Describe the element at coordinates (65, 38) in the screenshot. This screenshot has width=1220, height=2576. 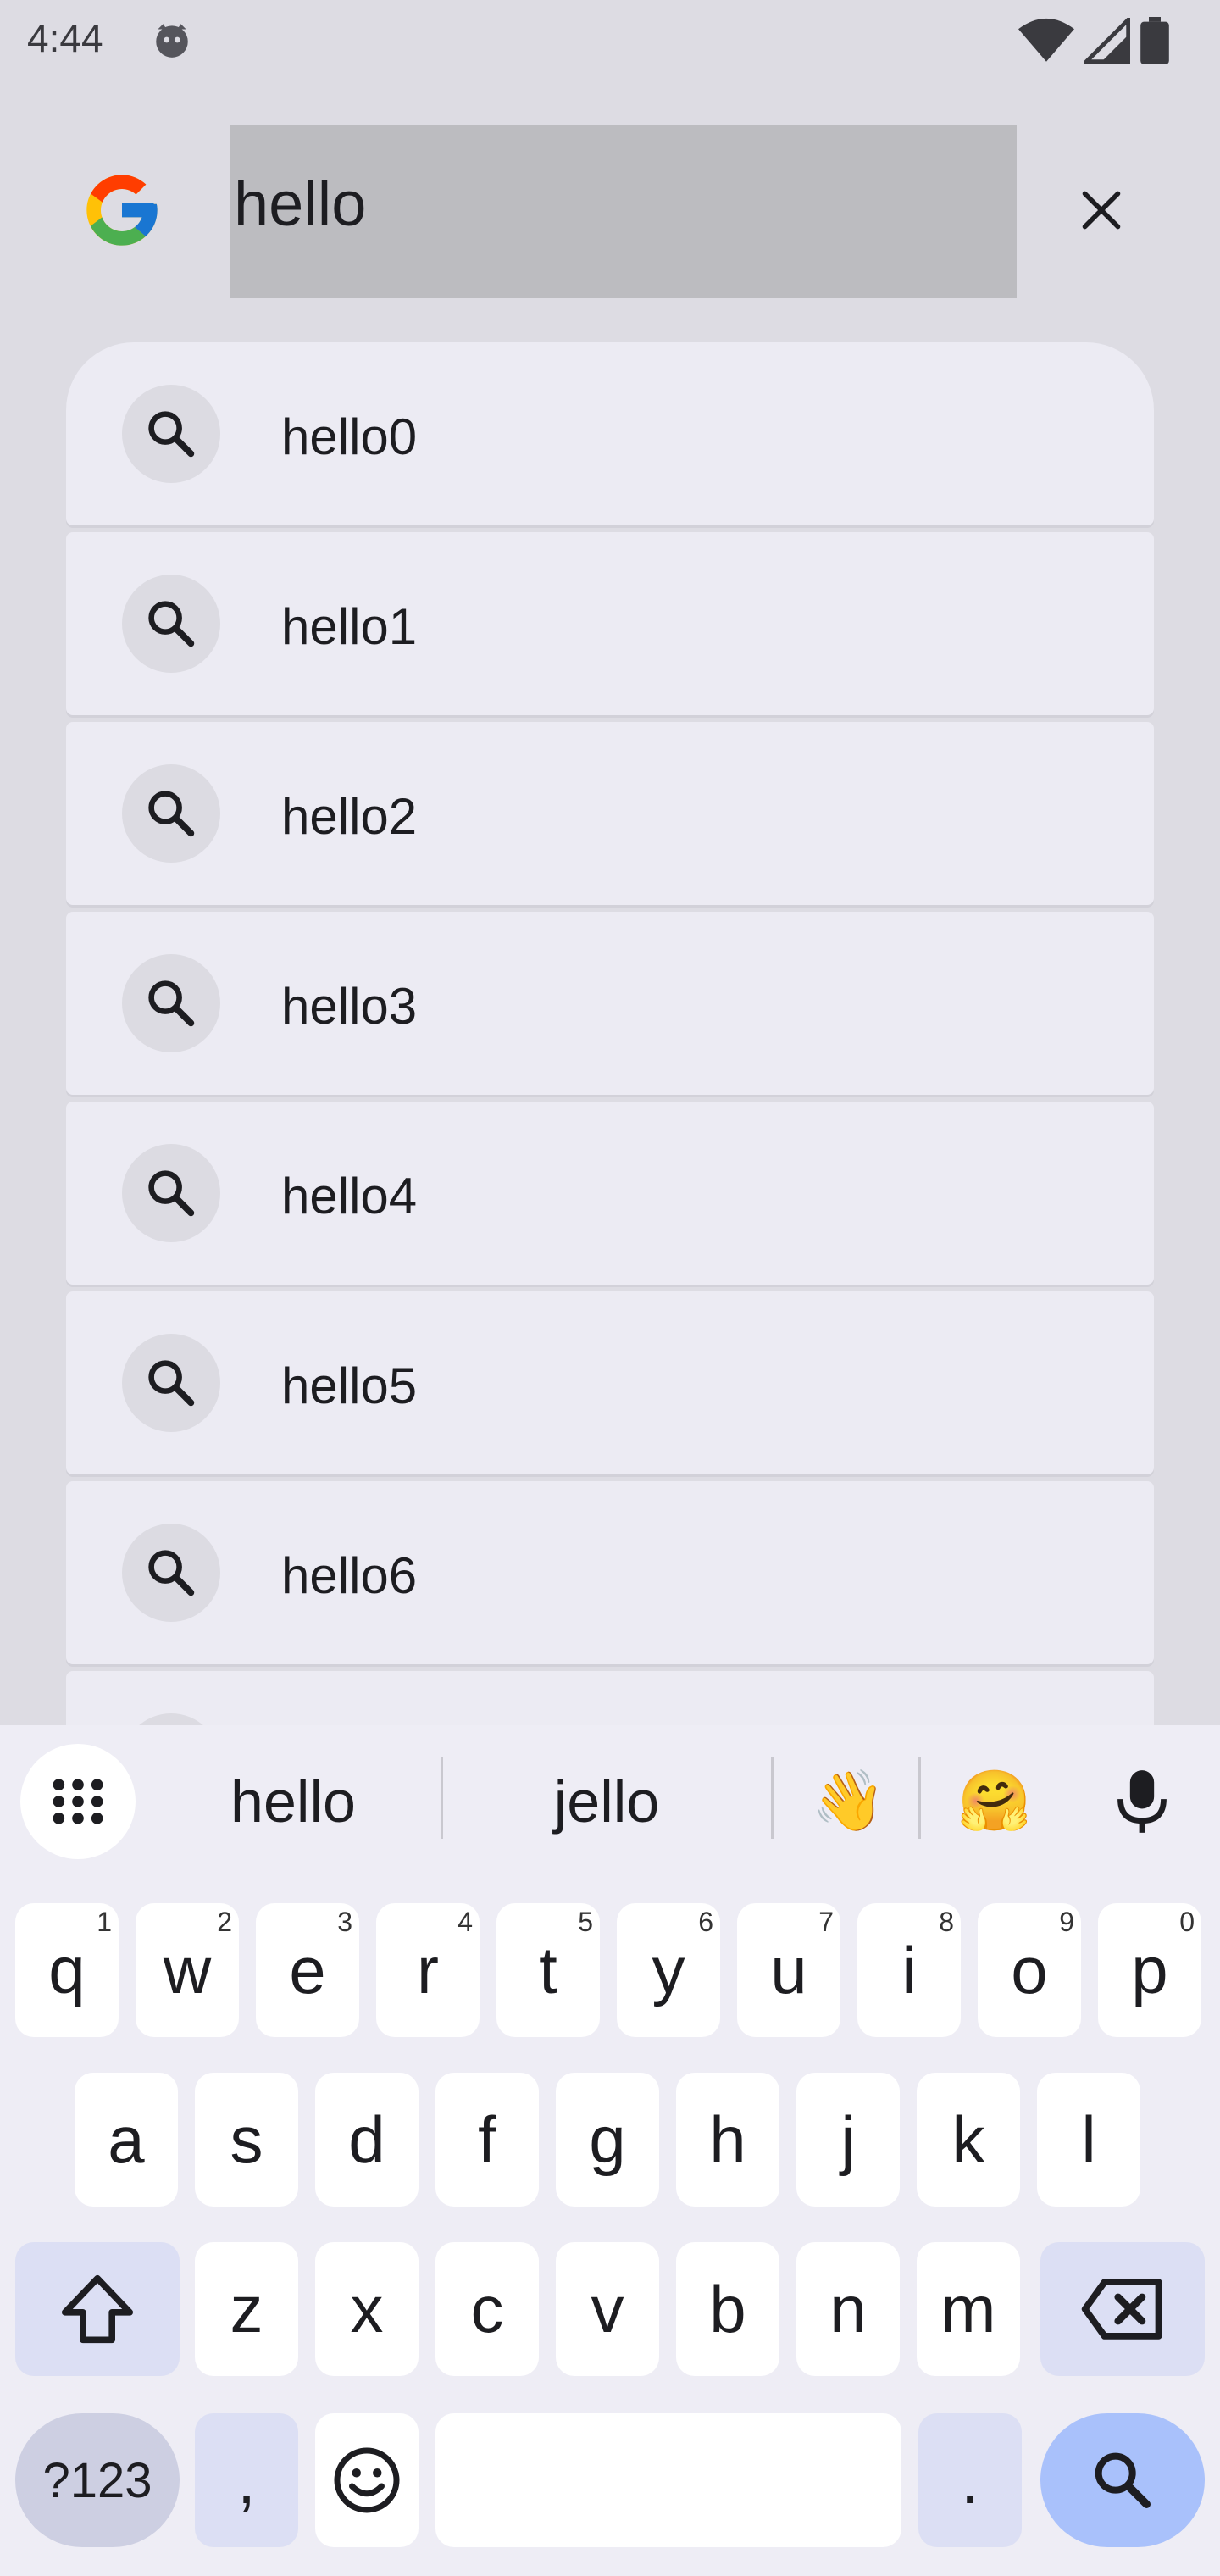
I see `status-time: 4:44` at that location.